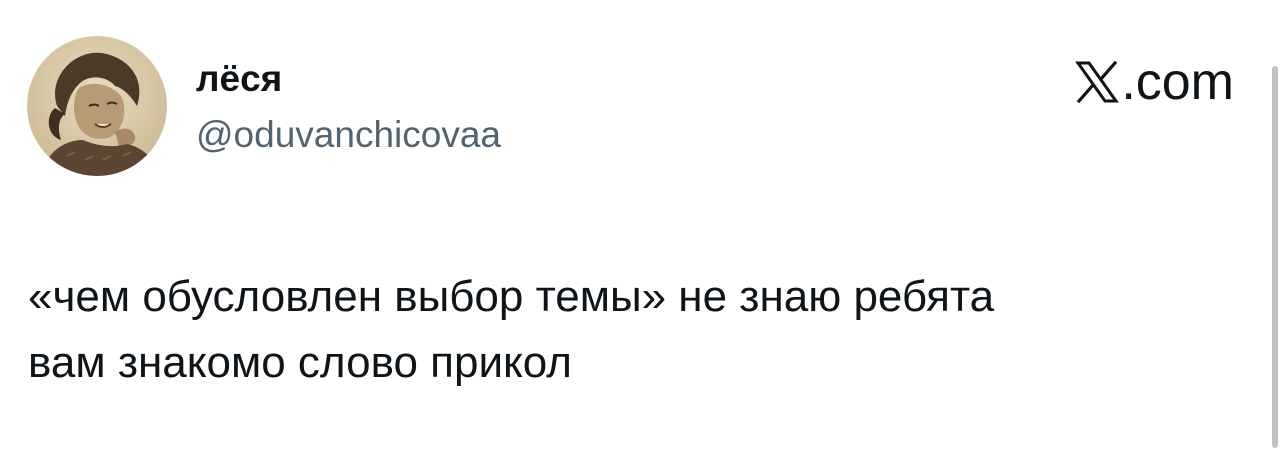 Image resolution: width=1284 pixels, height=453 pixels. I want to click on avatar, so click(97, 106).